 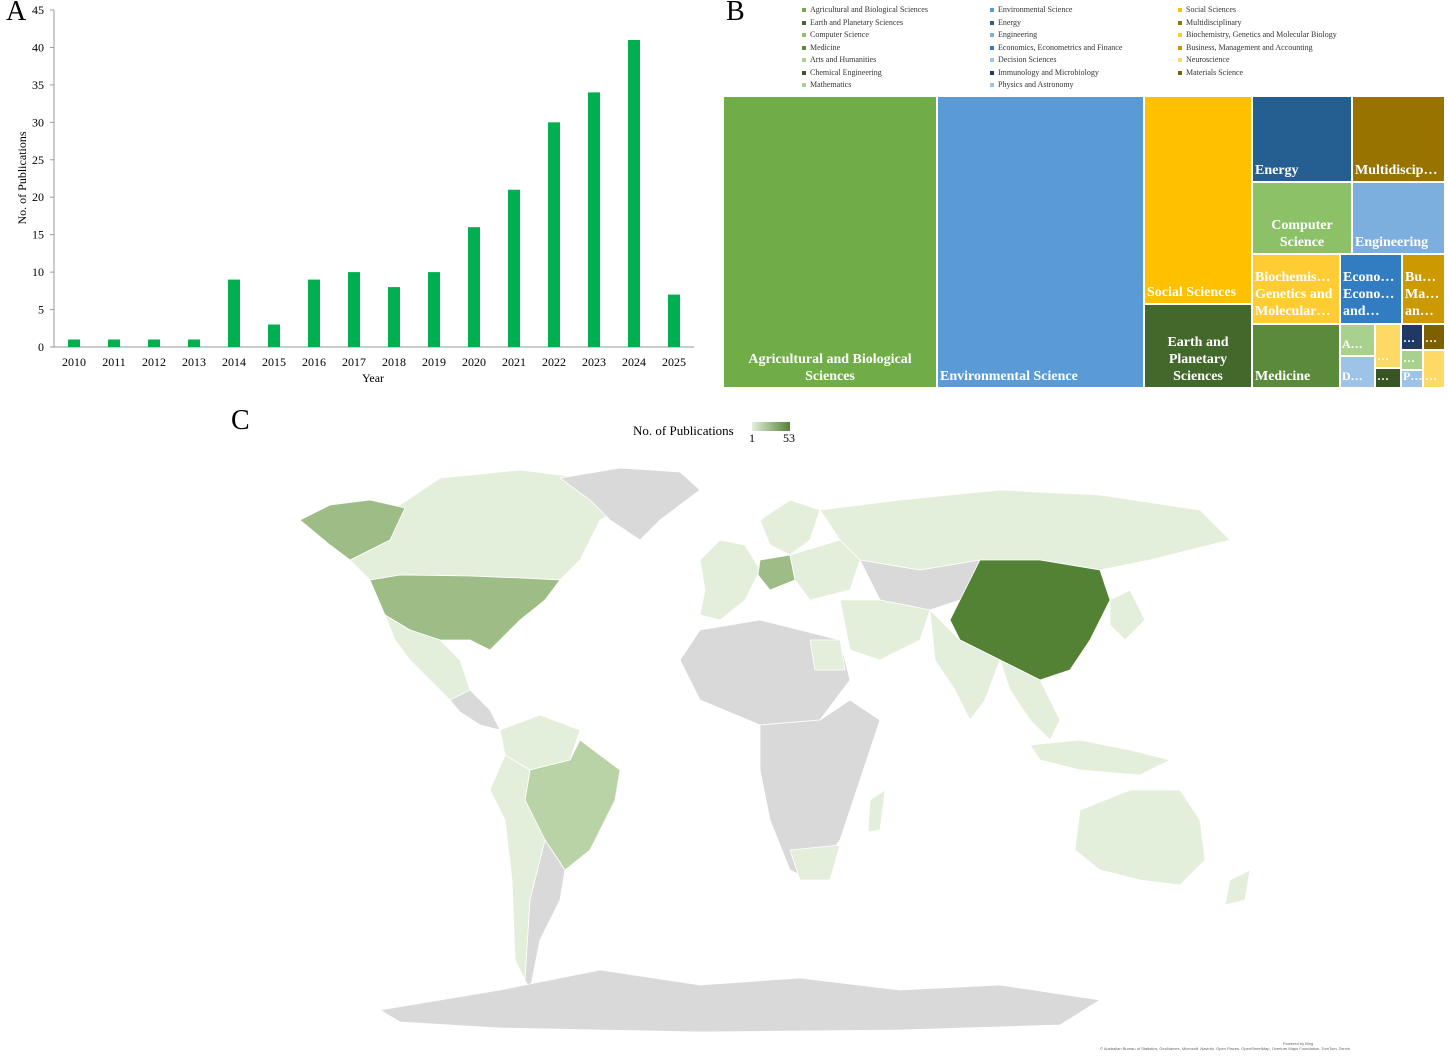 I want to click on madagascar, so click(x=876, y=811).